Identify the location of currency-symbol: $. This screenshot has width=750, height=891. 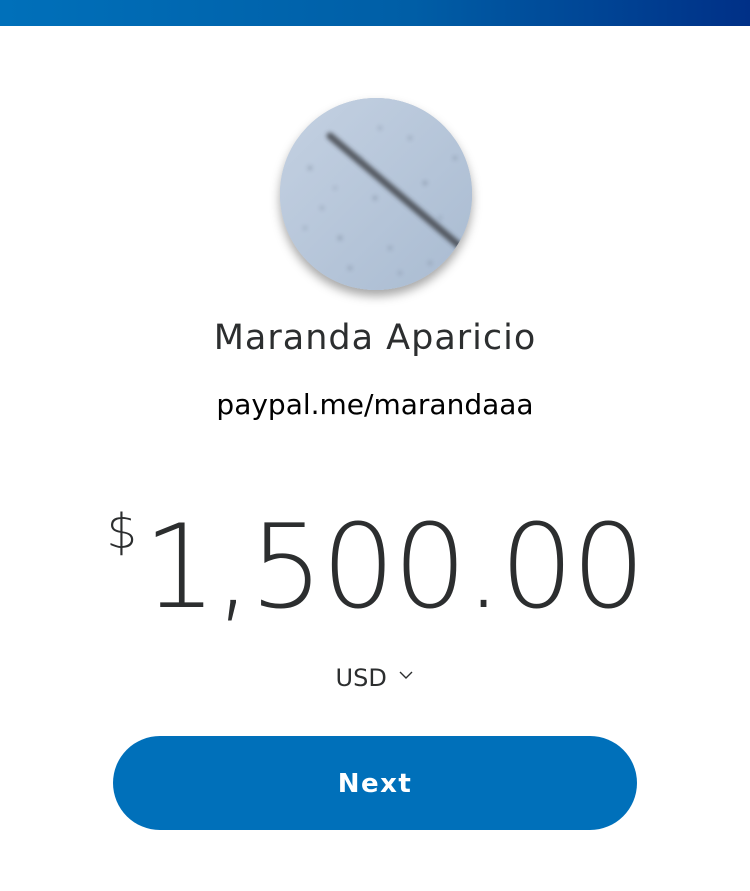
(121, 532).